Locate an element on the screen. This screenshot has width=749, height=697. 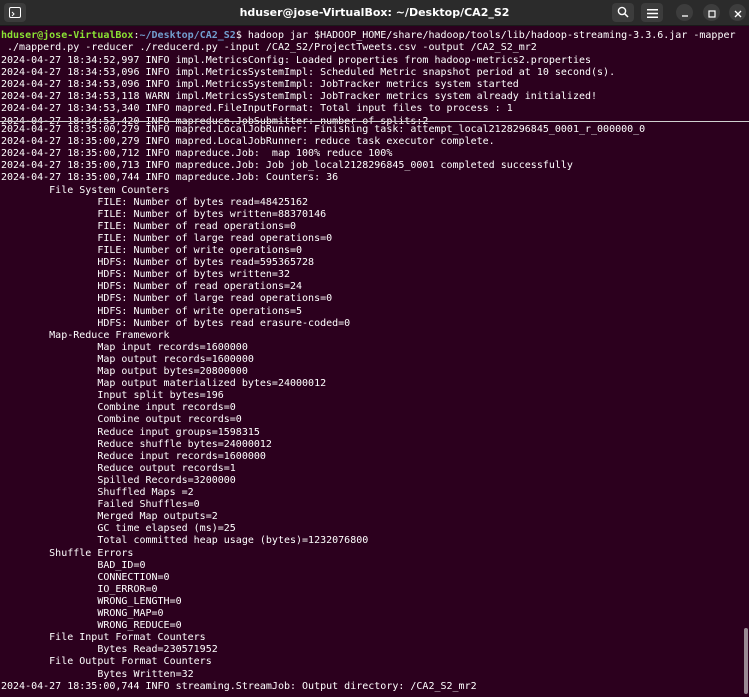
log-line: Combine output records=0 is located at coordinates (121, 420).